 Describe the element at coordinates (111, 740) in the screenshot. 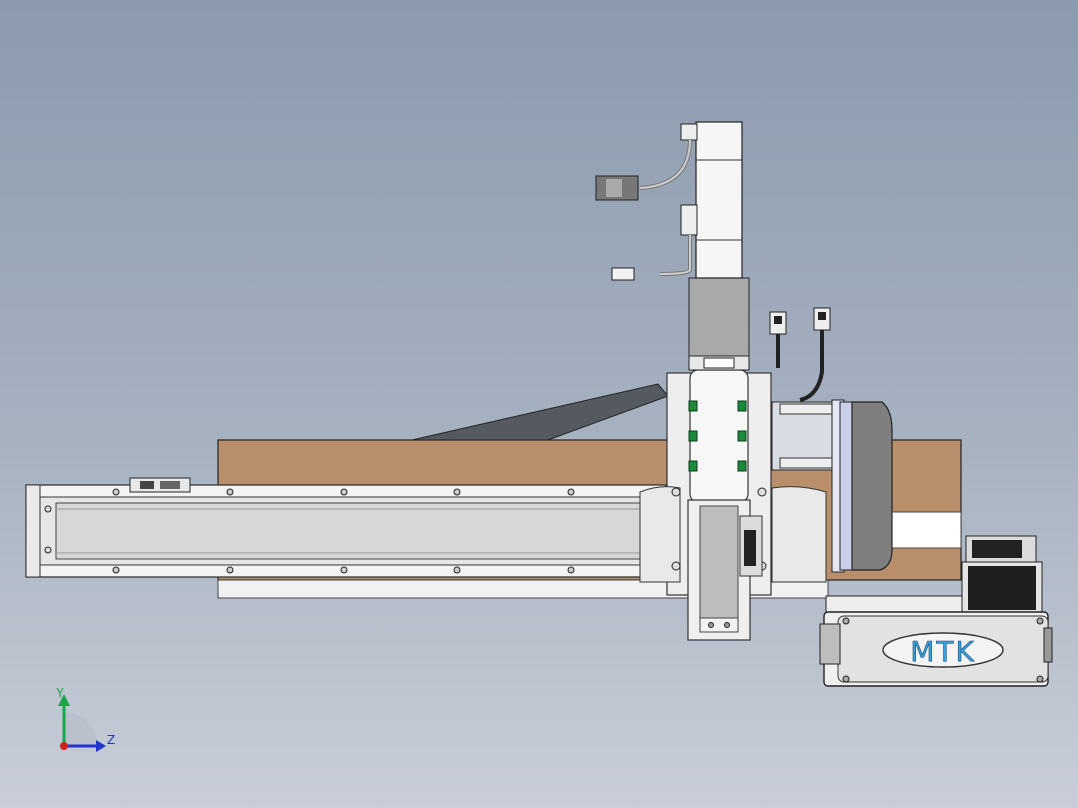

I see `triad-z-label: Z` at that location.